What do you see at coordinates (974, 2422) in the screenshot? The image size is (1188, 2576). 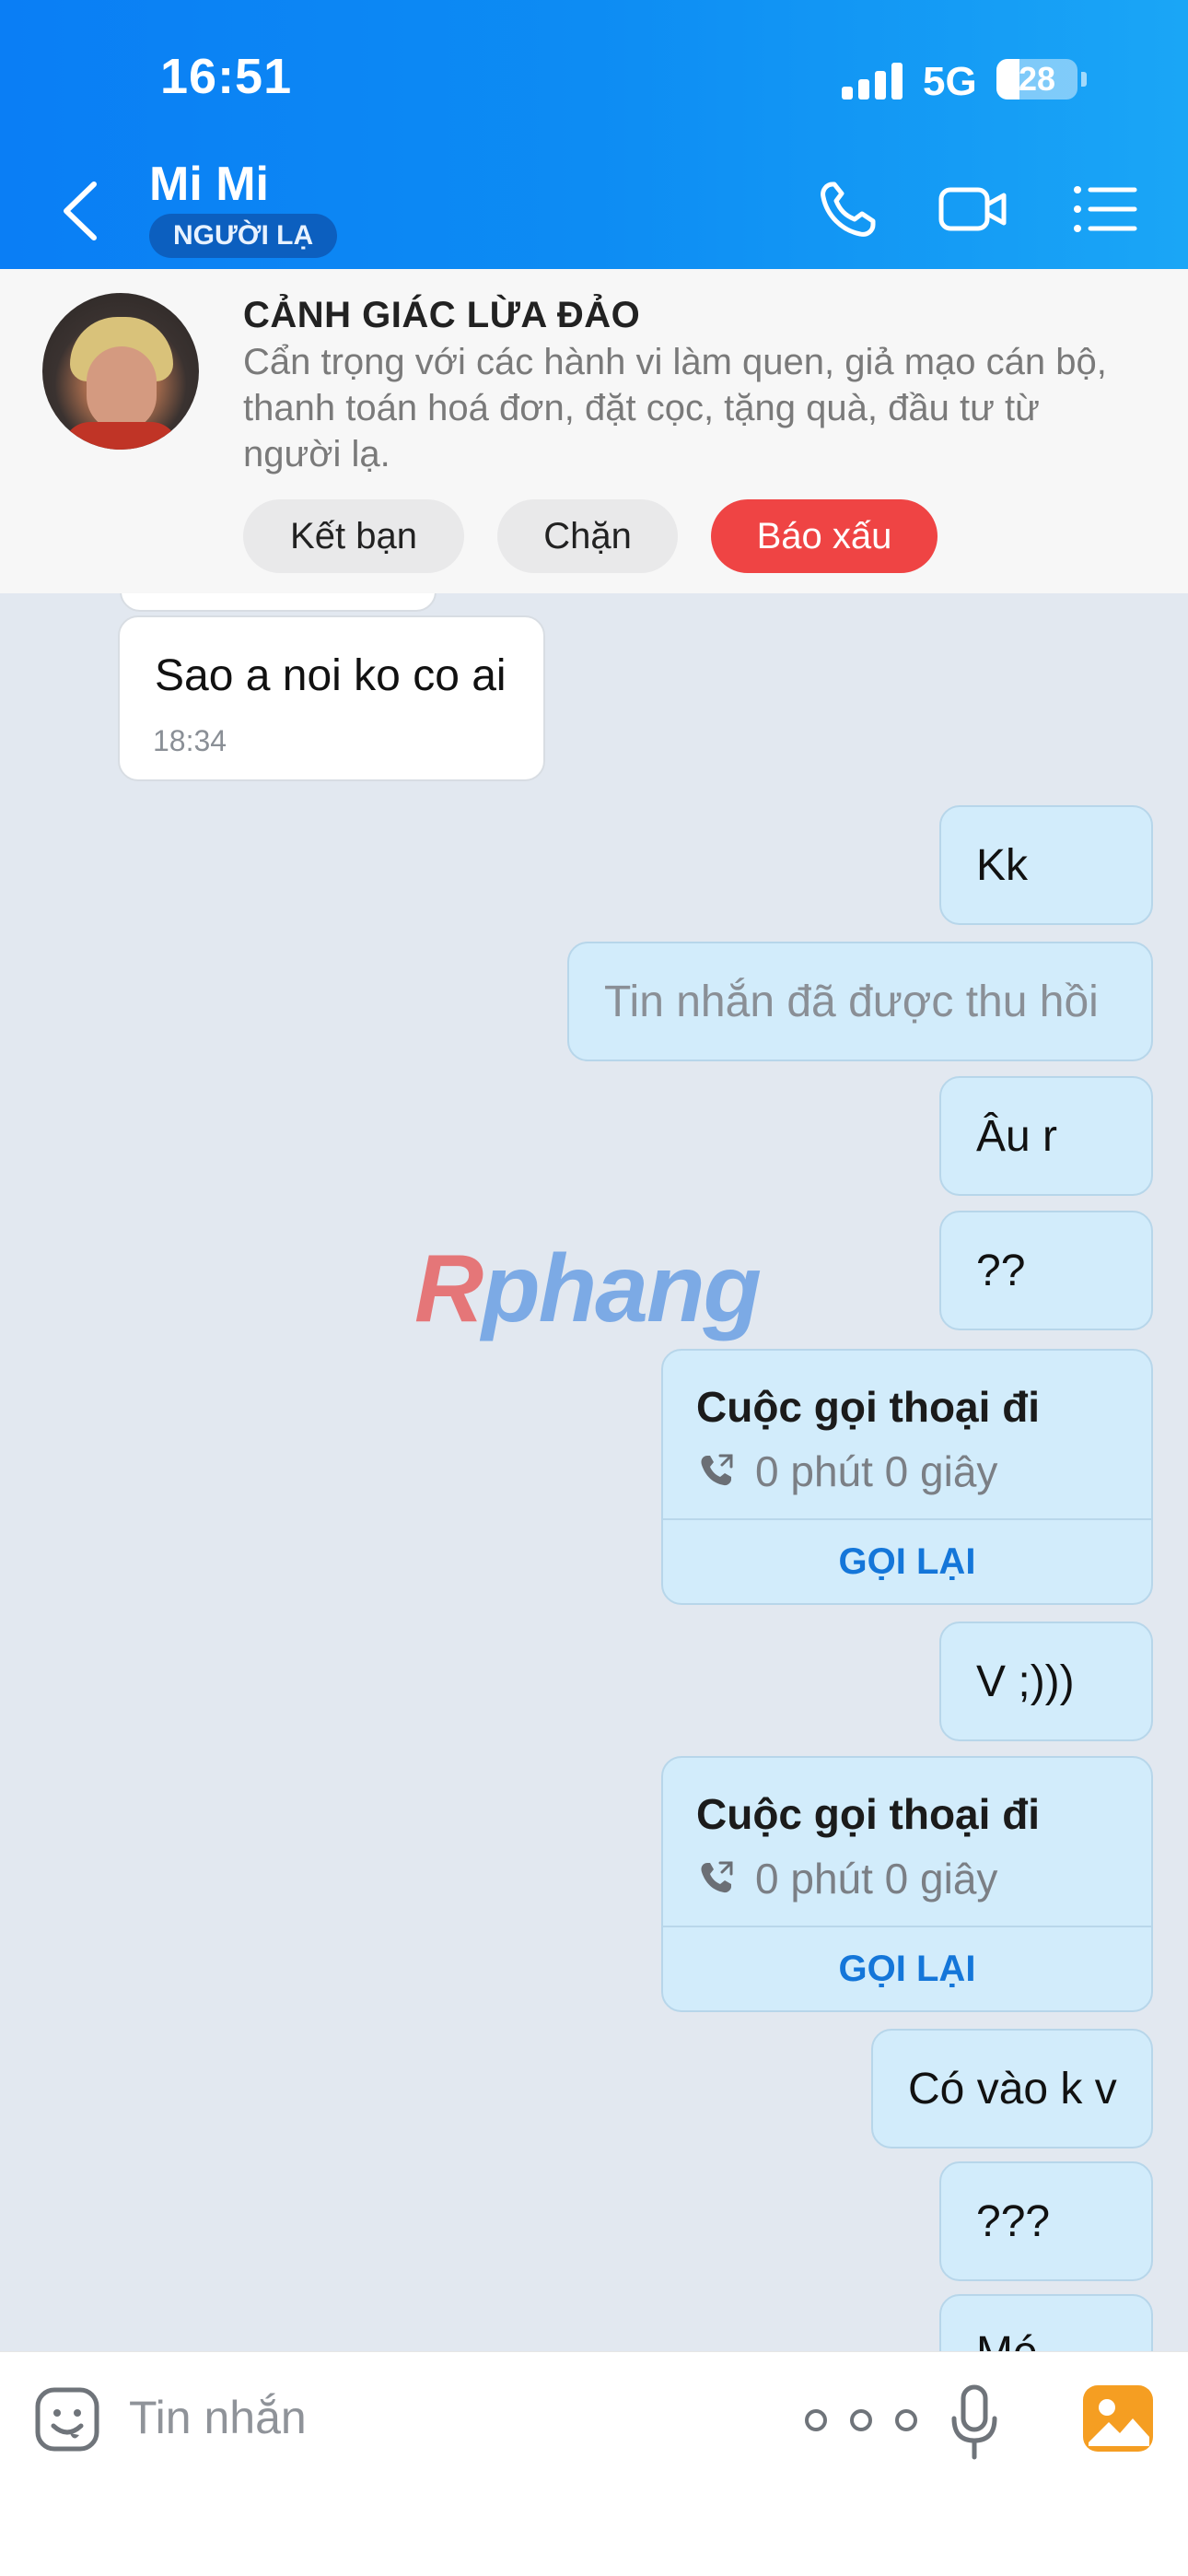 I see `microphone-icon` at bounding box center [974, 2422].